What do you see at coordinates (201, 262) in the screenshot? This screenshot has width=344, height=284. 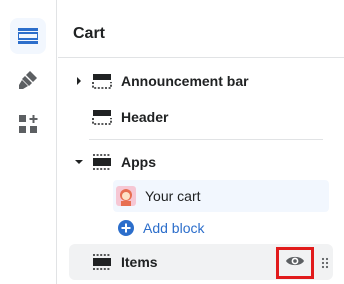 I see `section-items: Items` at bounding box center [201, 262].